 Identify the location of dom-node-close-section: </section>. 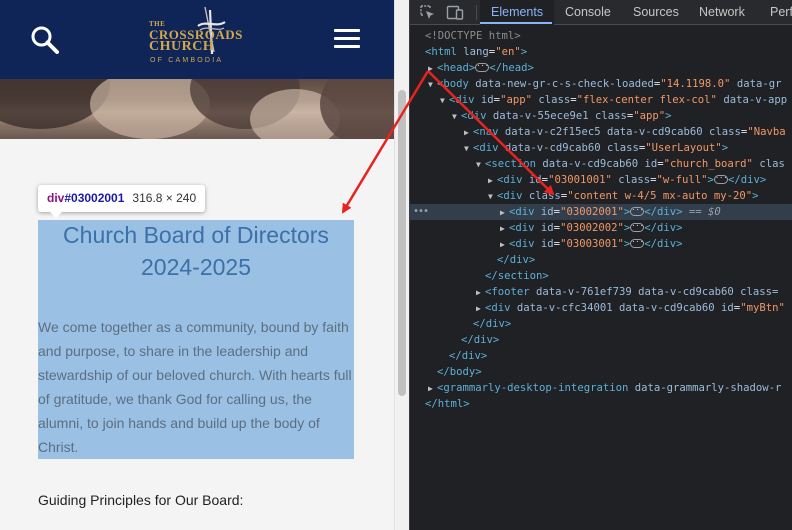
(601, 276).